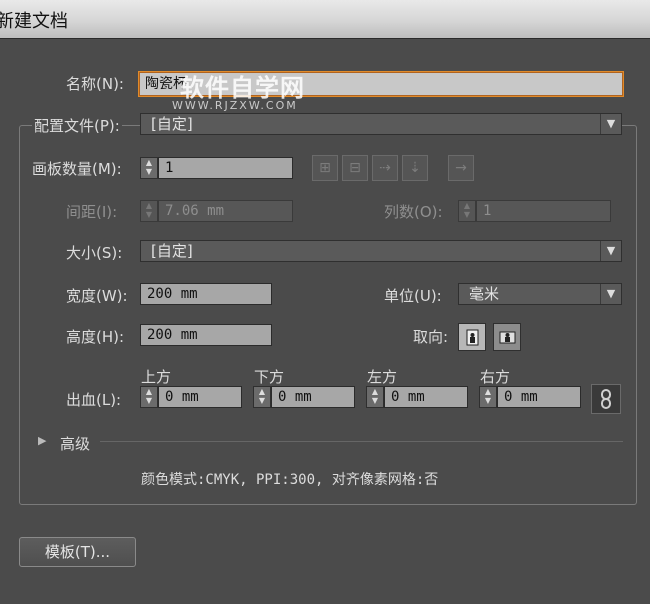  I want to click on columns-stepper: ▲ ▼, so click(467, 211).